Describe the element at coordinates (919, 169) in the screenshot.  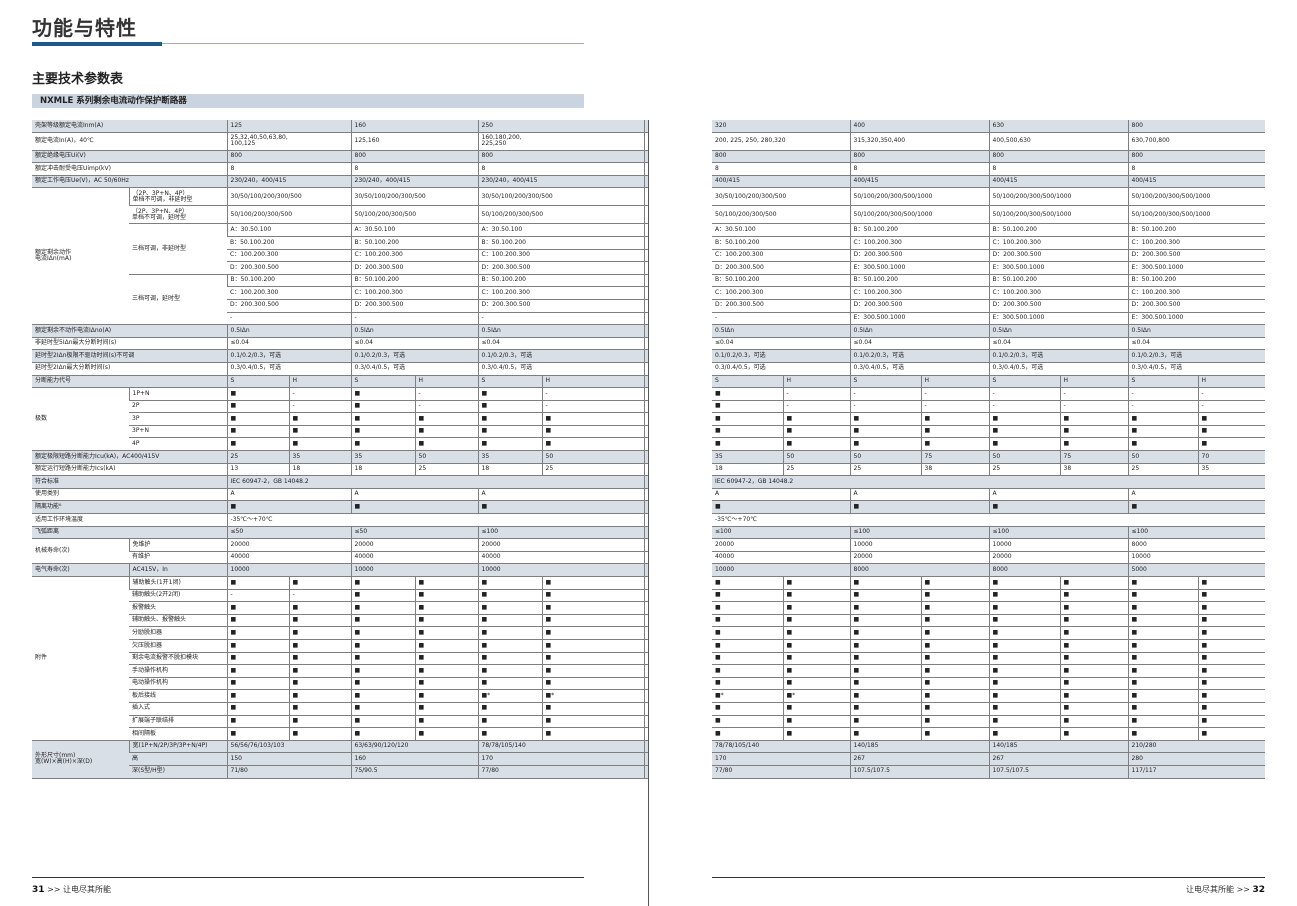
I see `table-cell: 8` at that location.